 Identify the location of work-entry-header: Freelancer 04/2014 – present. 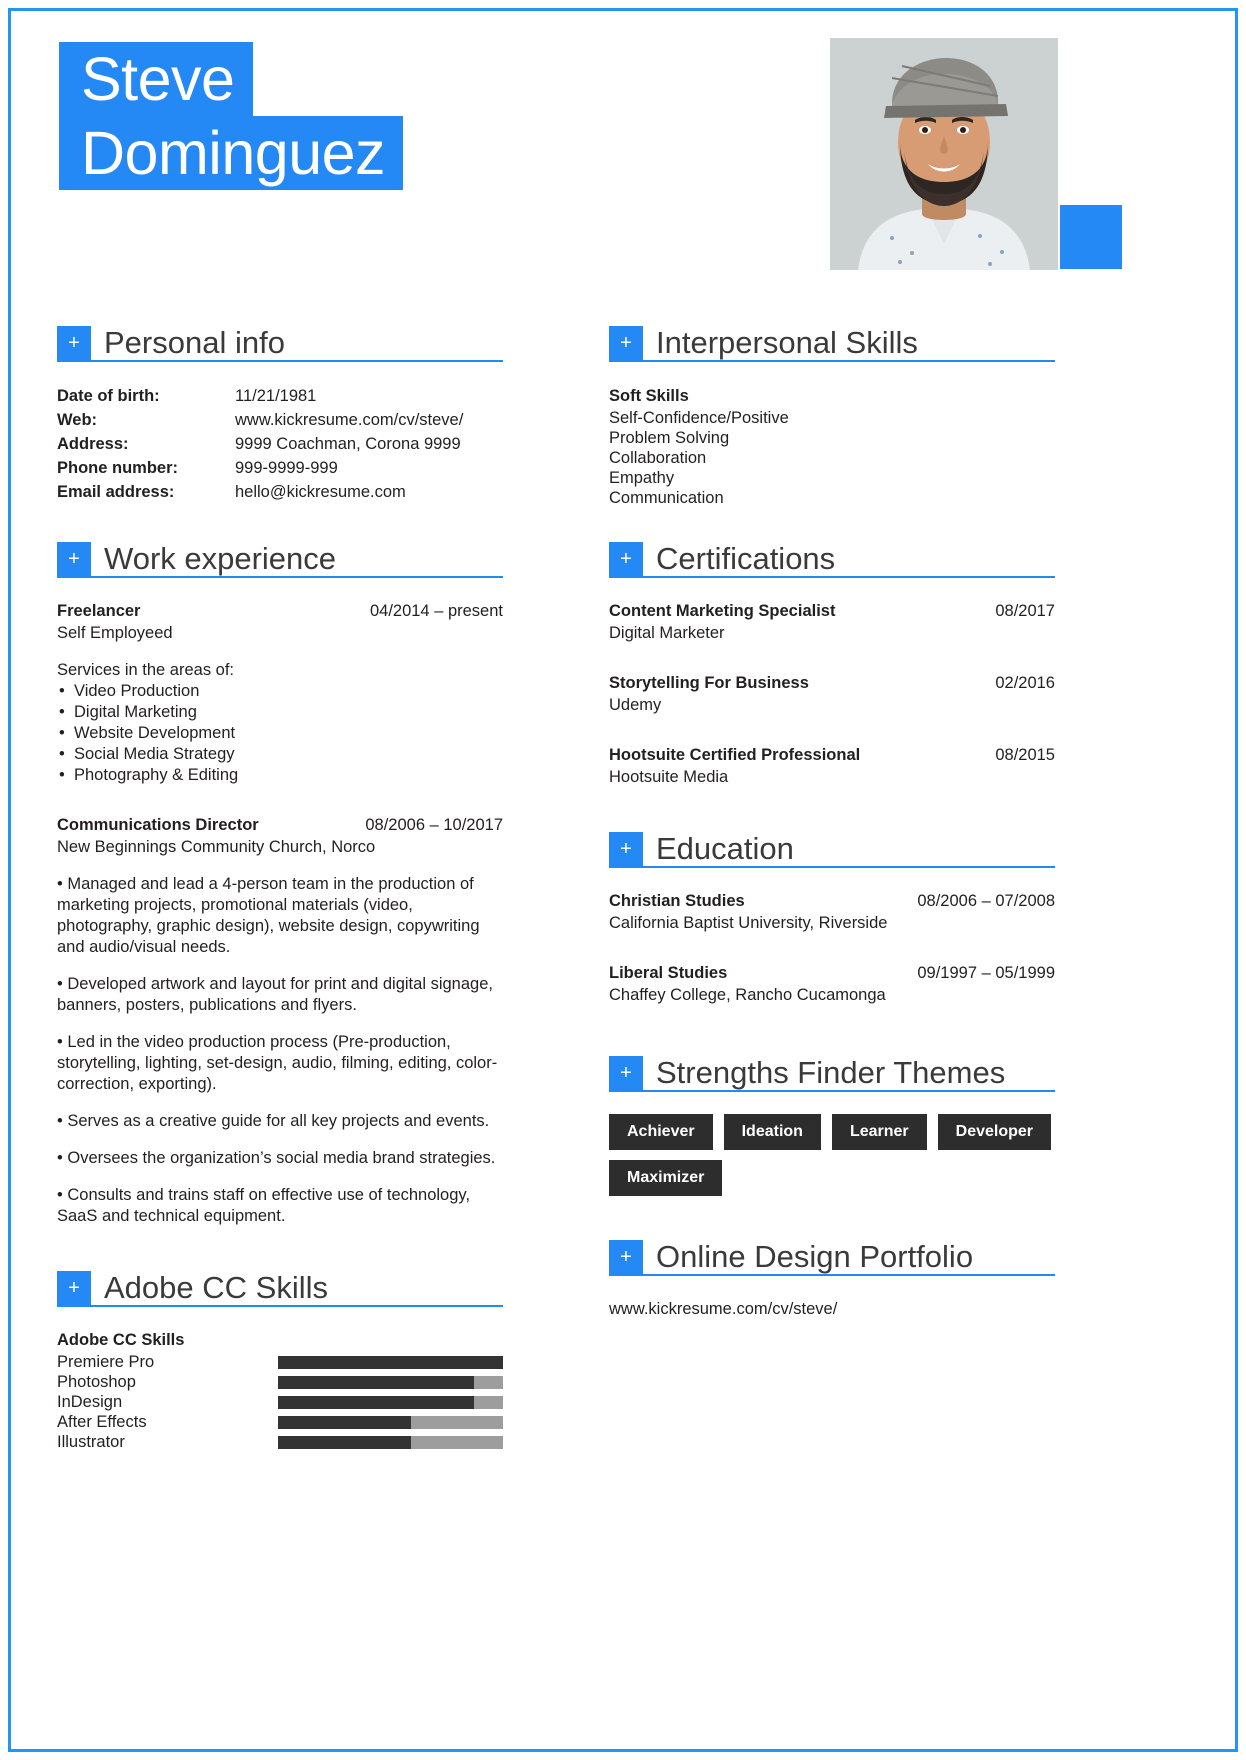
(280, 611).